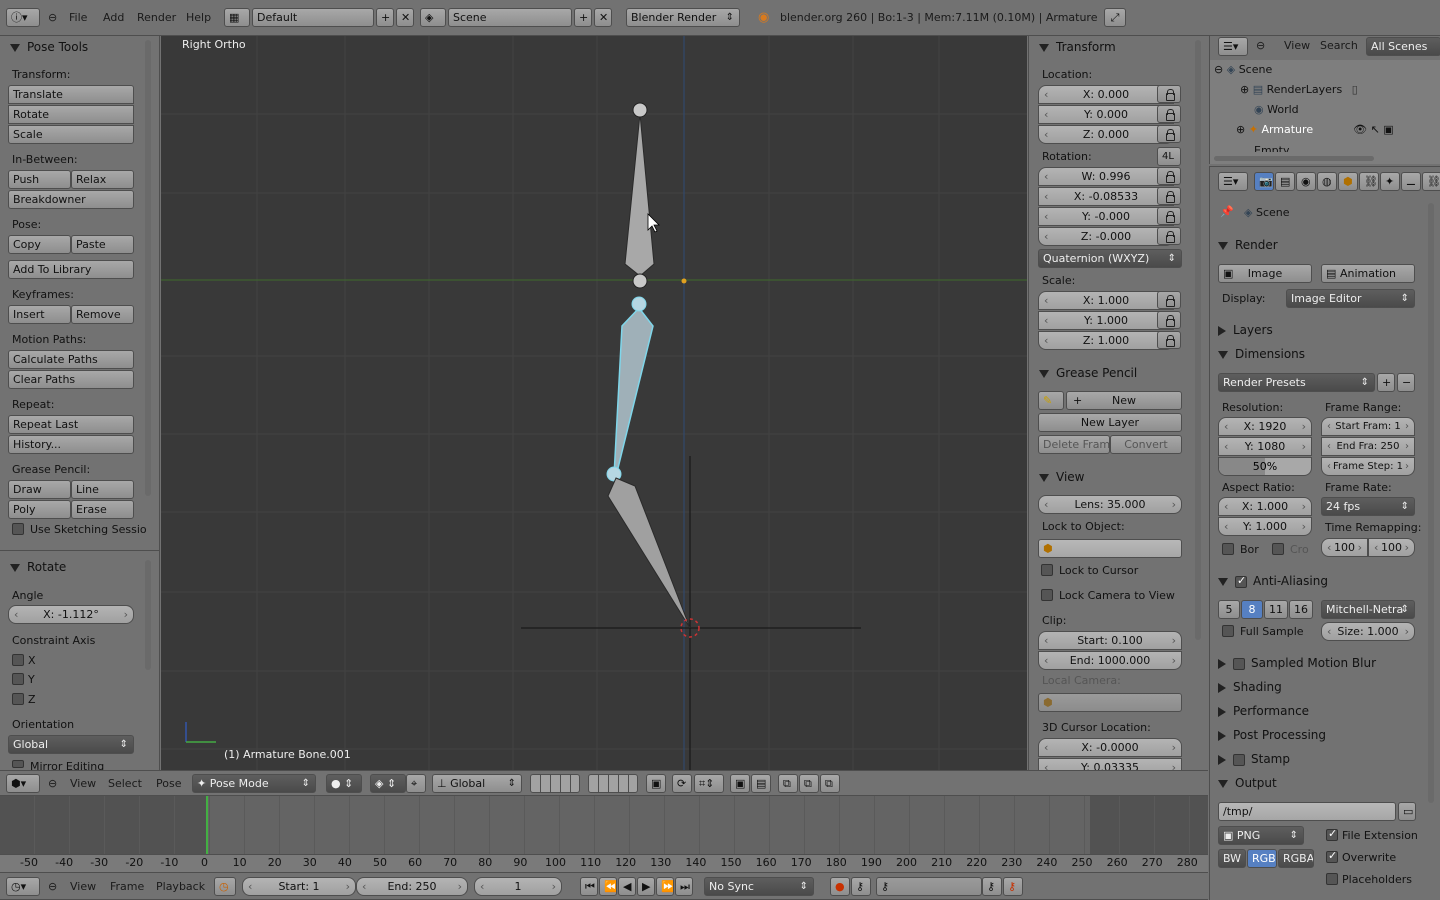 The height and width of the screenshot is (900, 1440). I want to click on viewport-shading-dropdown: ● ⇕, so click(344, 783).